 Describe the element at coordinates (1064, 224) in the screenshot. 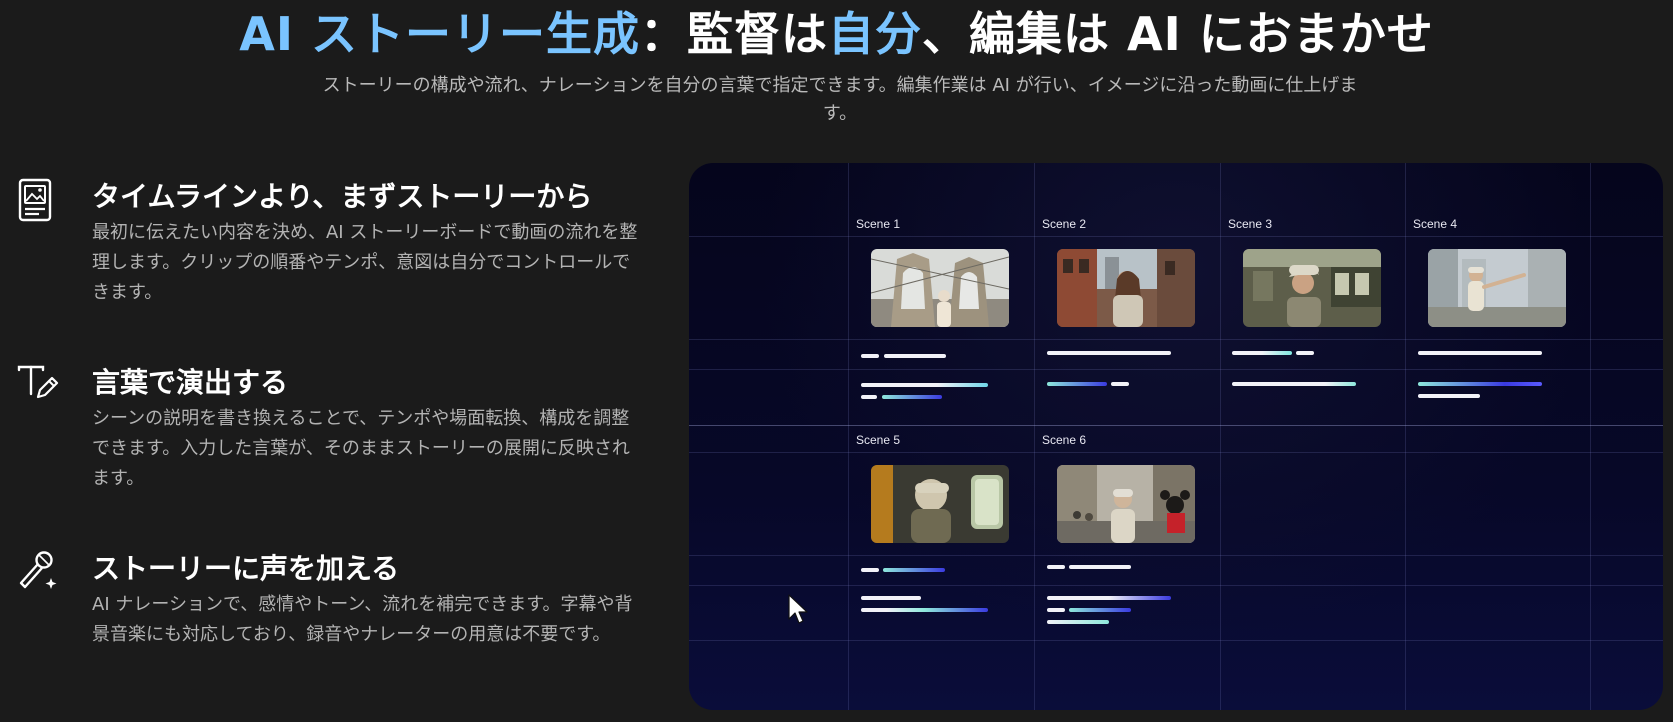

I see `scene-label-2: Scene 2` at that location.